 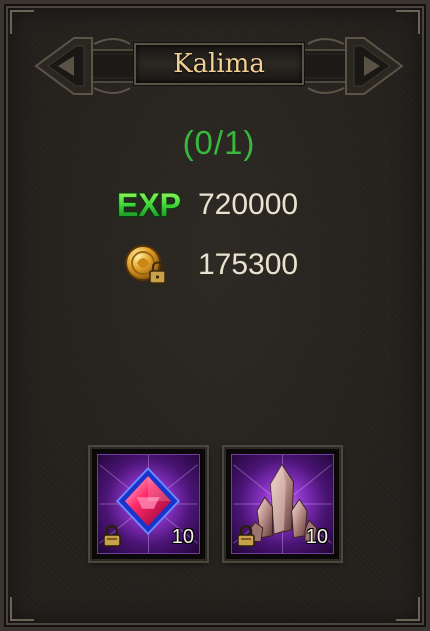 I want to click on page-title: Kalima, so click(x=219, y=64).